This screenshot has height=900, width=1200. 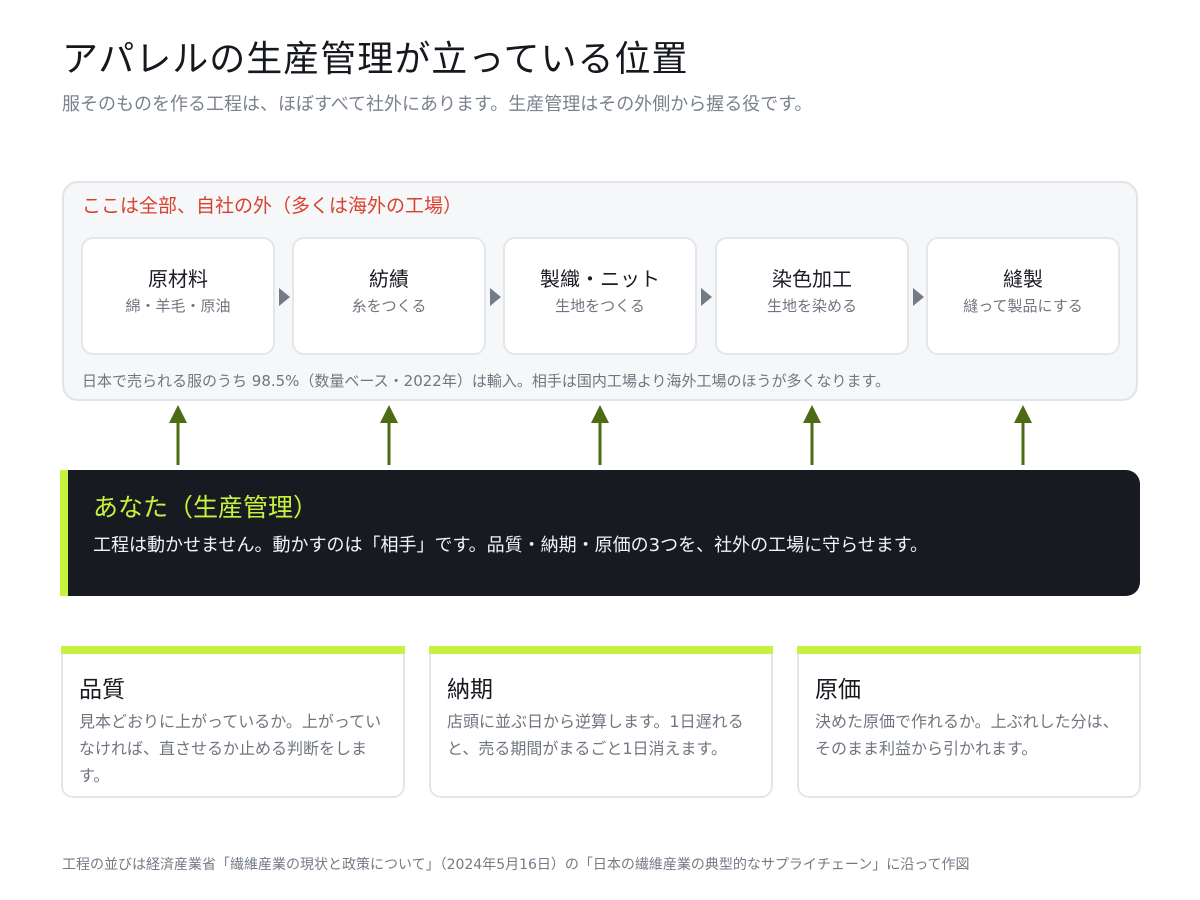 I want to click on step-description: 綿・羊毛・原油, so click(x=178, y=306).